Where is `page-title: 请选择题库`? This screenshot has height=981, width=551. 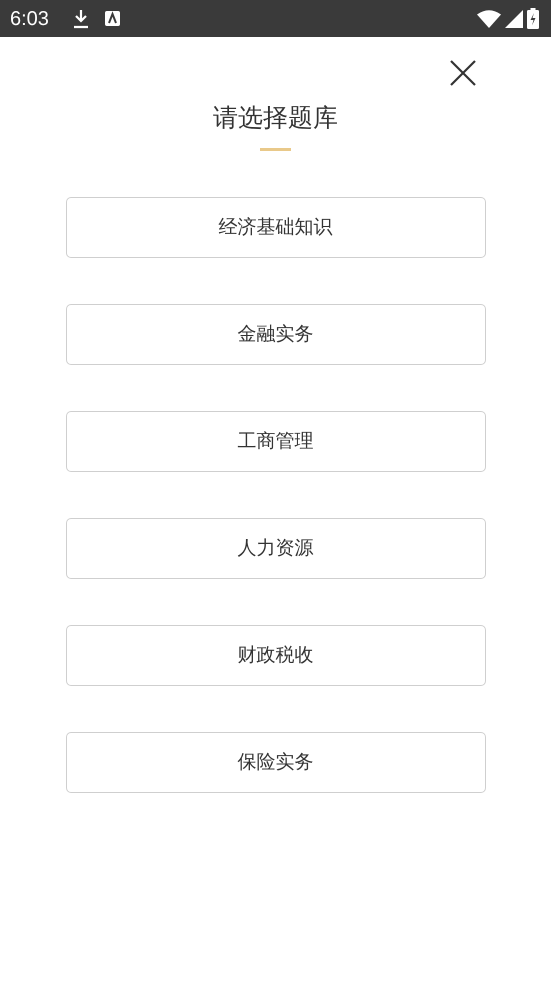
page-title: 请选择题库 is located at coordinates (275, 118).